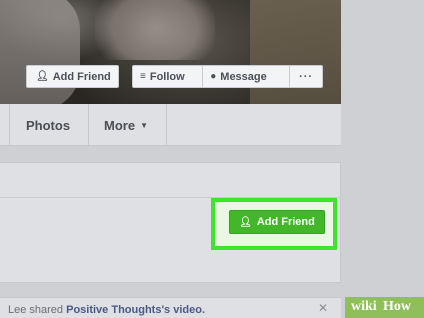 This screenshot has width=424, height=318. I want to click on follow-label: Follow, so click(167, 76).